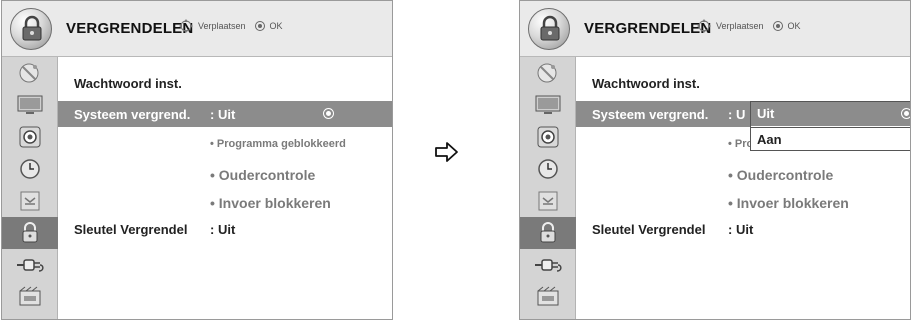 The width and height of the screenshot is (912, 320). Describe the element at coordinates (830, 114) in the screenshot. I see `dropdown-option-off: Uit` at that location.